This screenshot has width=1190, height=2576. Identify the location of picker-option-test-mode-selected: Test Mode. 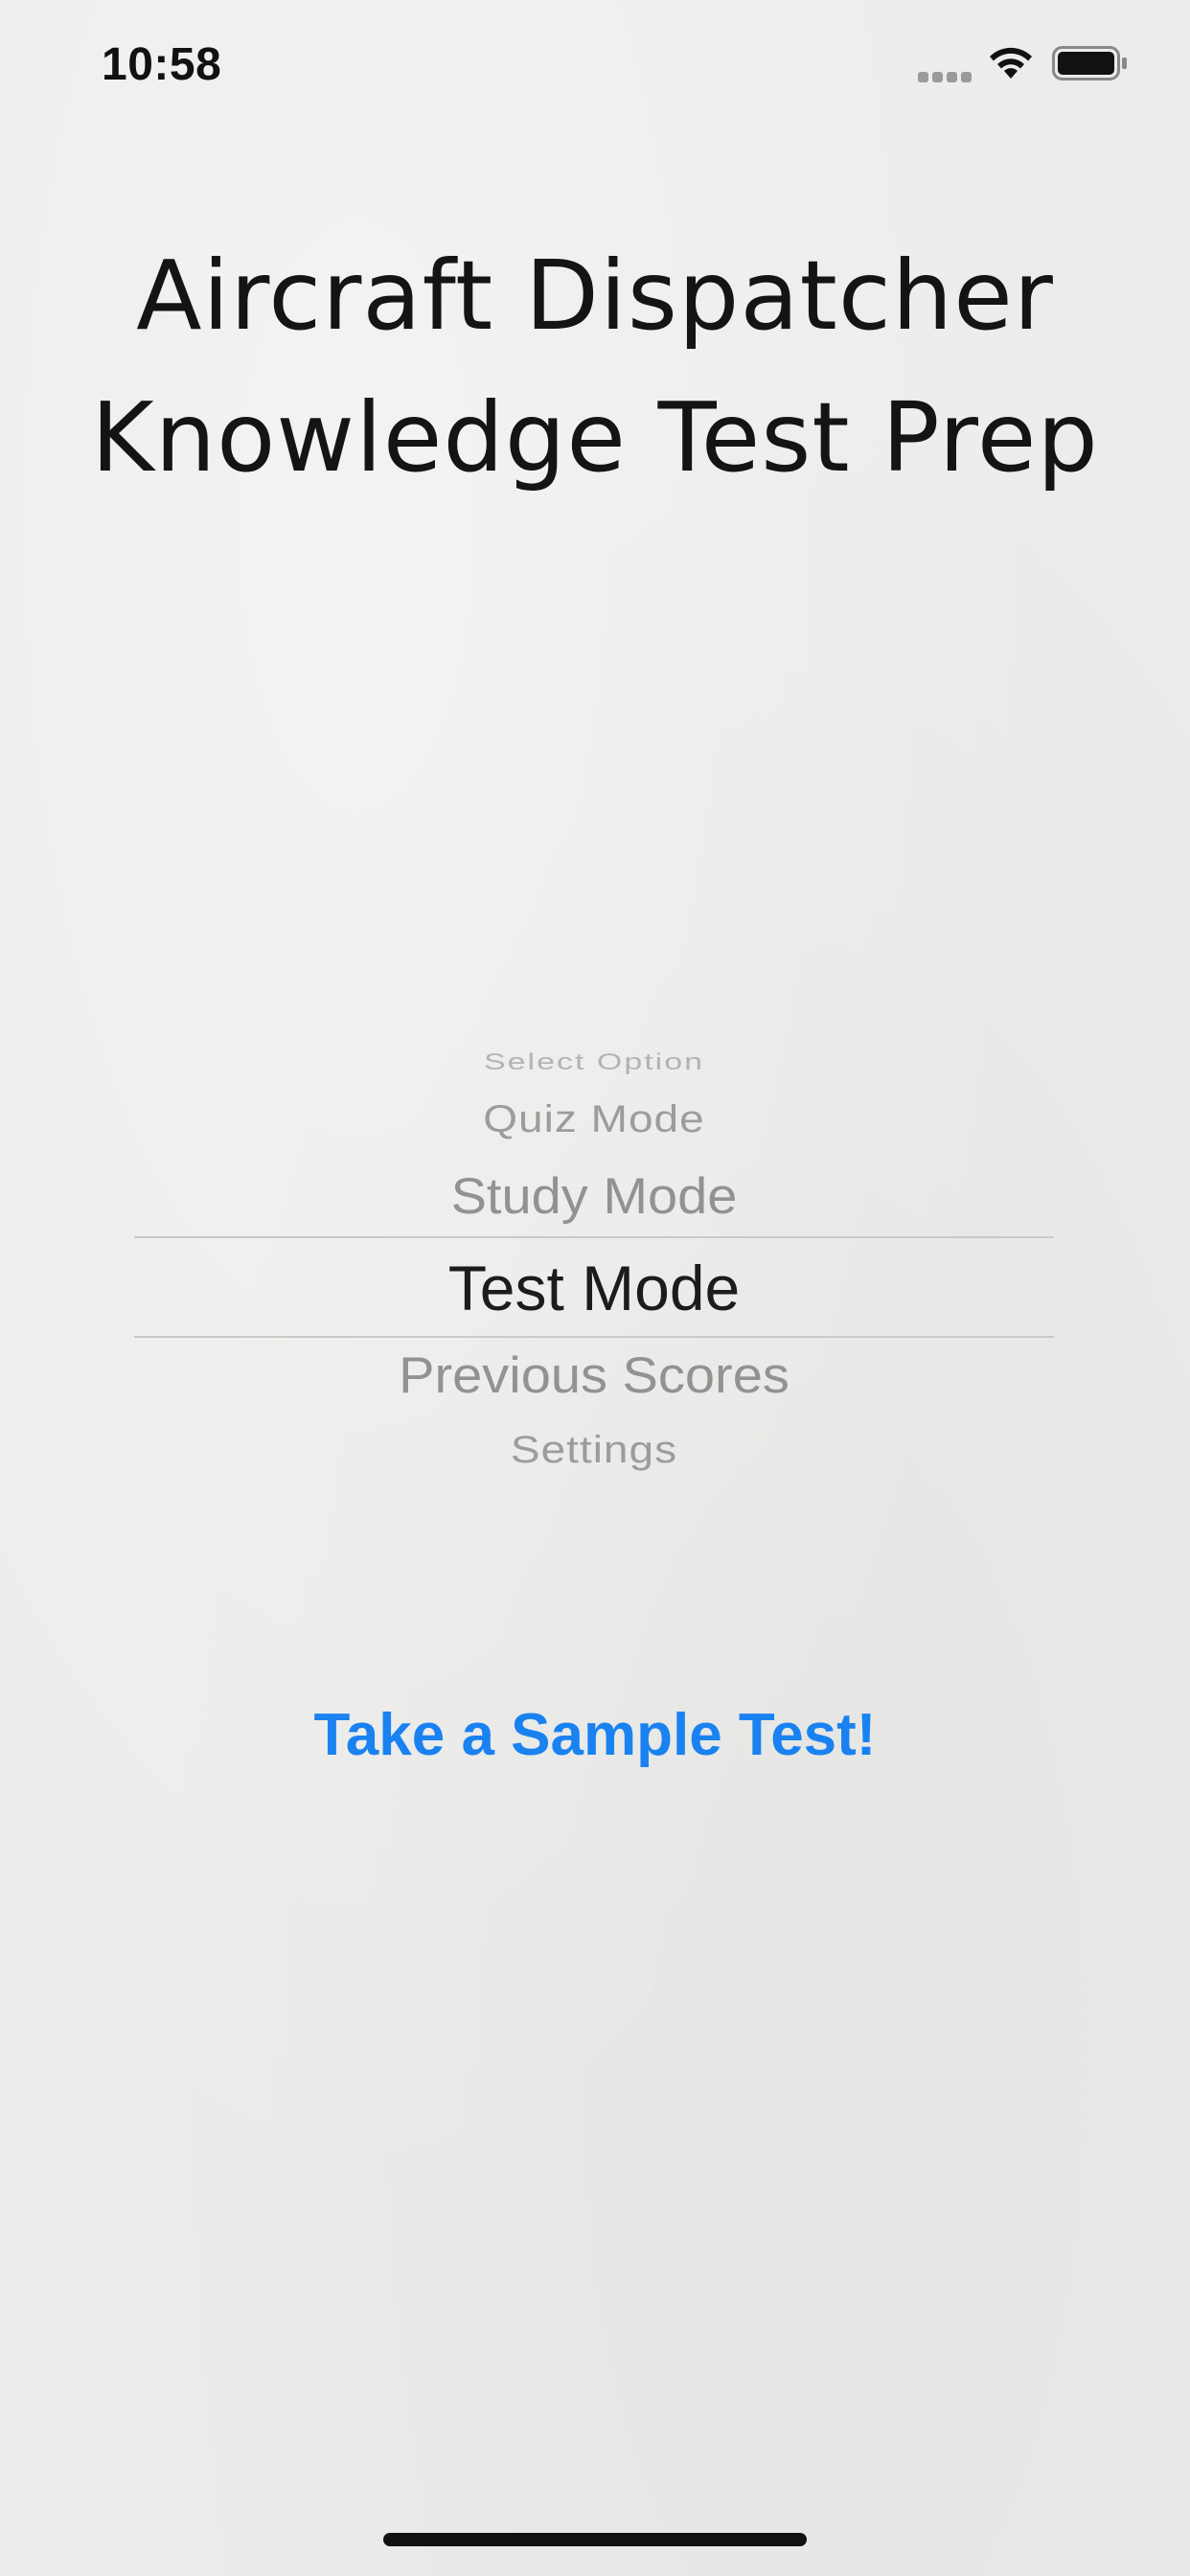
(594, 1288).